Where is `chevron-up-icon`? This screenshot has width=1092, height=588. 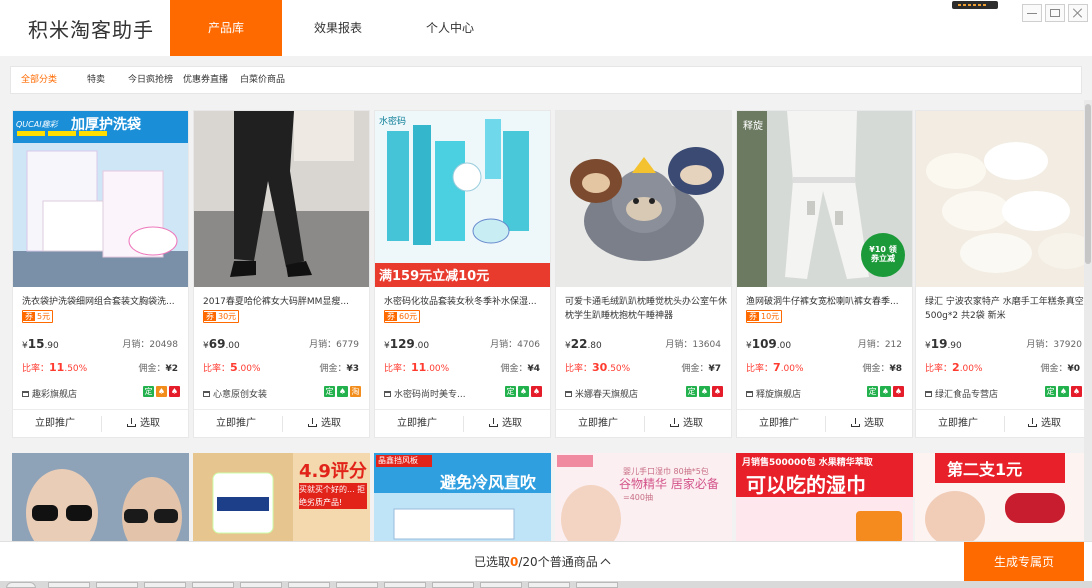 chevron-up-icon is located at coordinates (605, 563).